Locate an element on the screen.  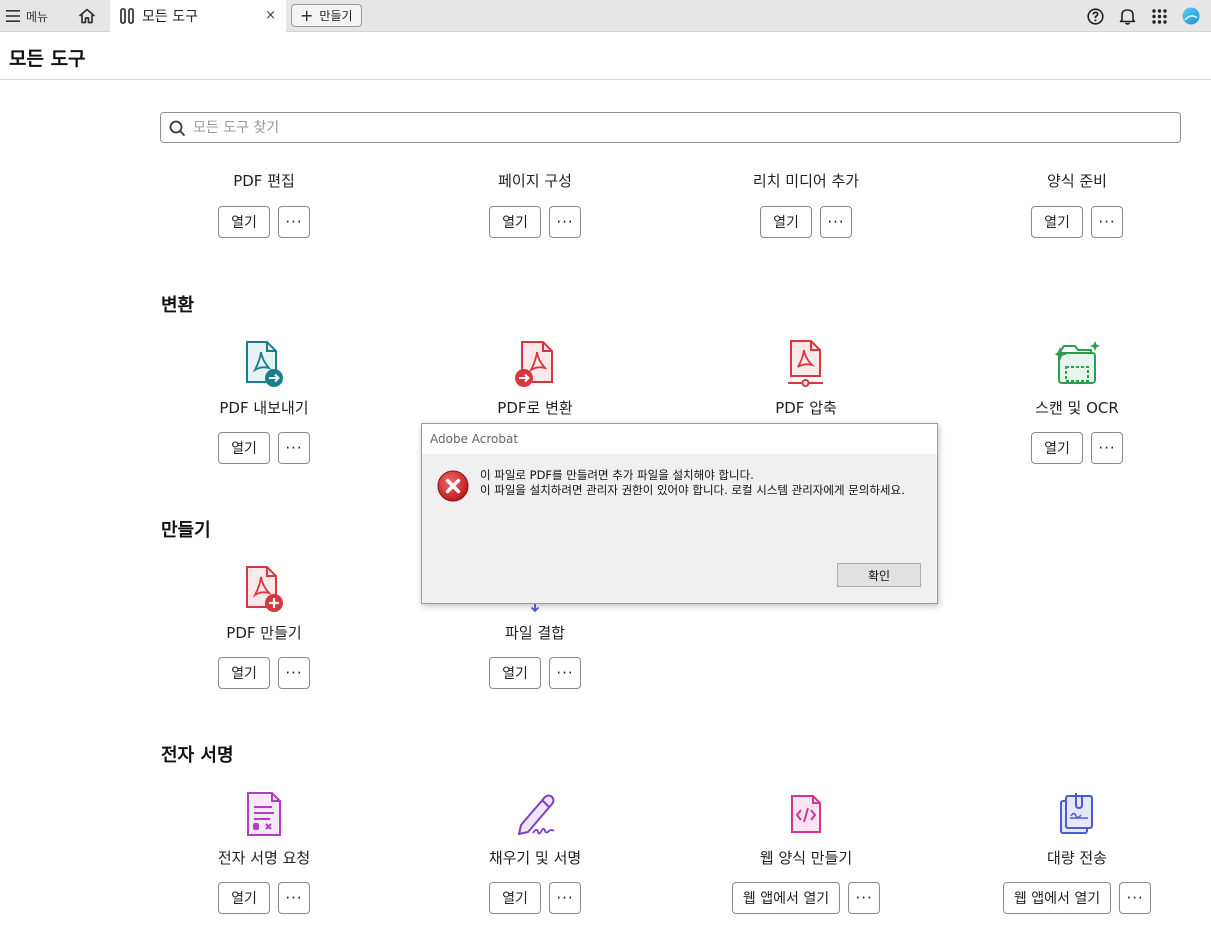
tool-label: 페이지 구성 is located at coordinates (535, 181).